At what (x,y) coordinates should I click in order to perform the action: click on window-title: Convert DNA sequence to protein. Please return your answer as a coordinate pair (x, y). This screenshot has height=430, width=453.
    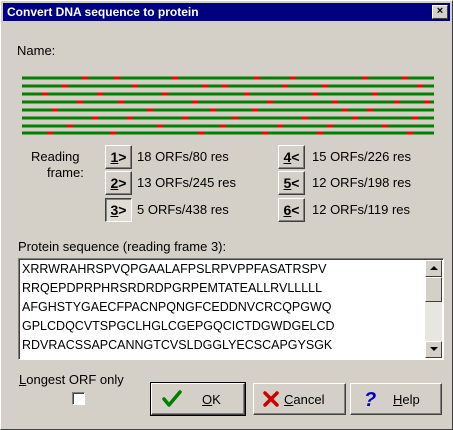
    Looking at the image, I should click on (103, 12).